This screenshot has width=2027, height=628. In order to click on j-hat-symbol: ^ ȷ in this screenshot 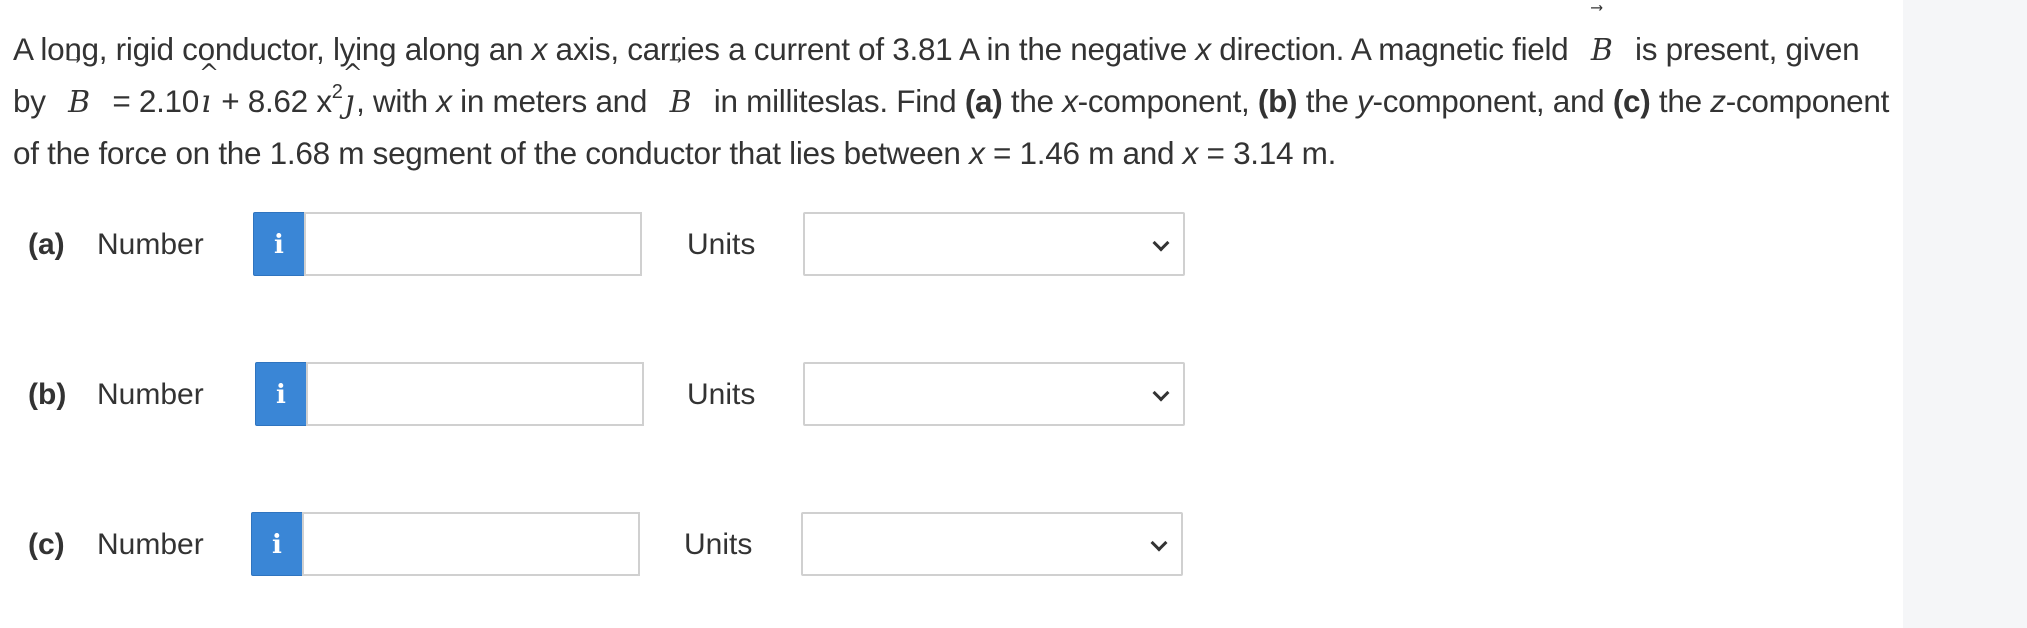, I will do `click(352, 89)`.